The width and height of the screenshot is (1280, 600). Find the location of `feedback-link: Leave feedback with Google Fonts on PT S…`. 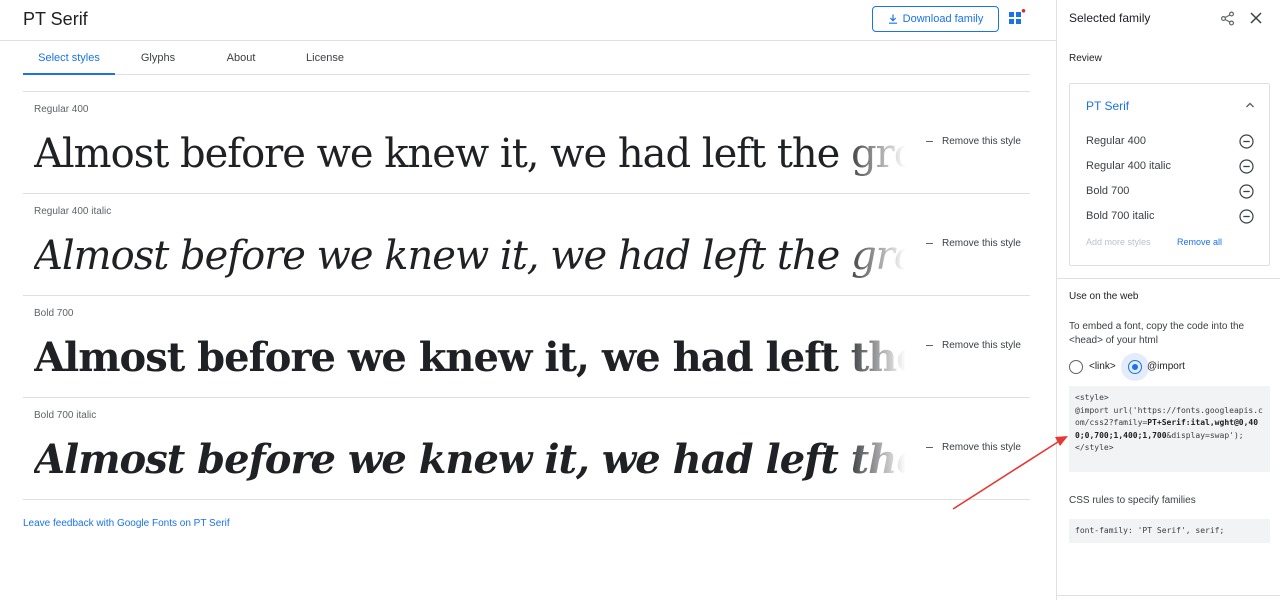

feedback-link: Leave feedback with Google Fonts on PT S… is located at coordinates (126, 523).